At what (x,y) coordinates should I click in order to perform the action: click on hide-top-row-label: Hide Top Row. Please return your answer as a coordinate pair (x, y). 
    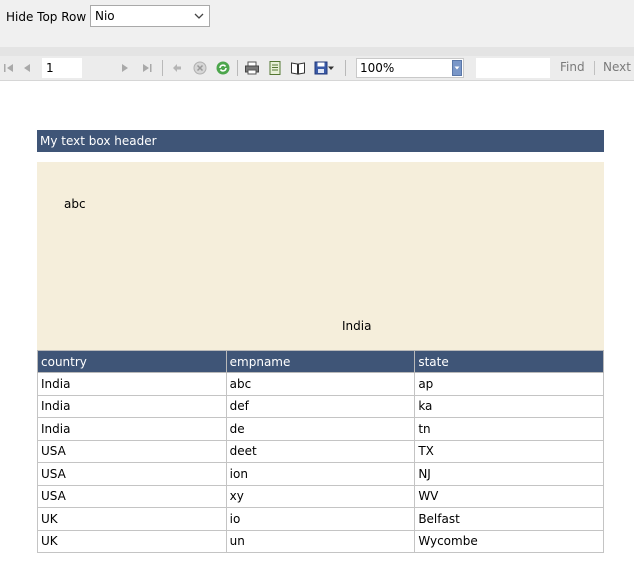
    Looking at the image, I should click on (46, 17).